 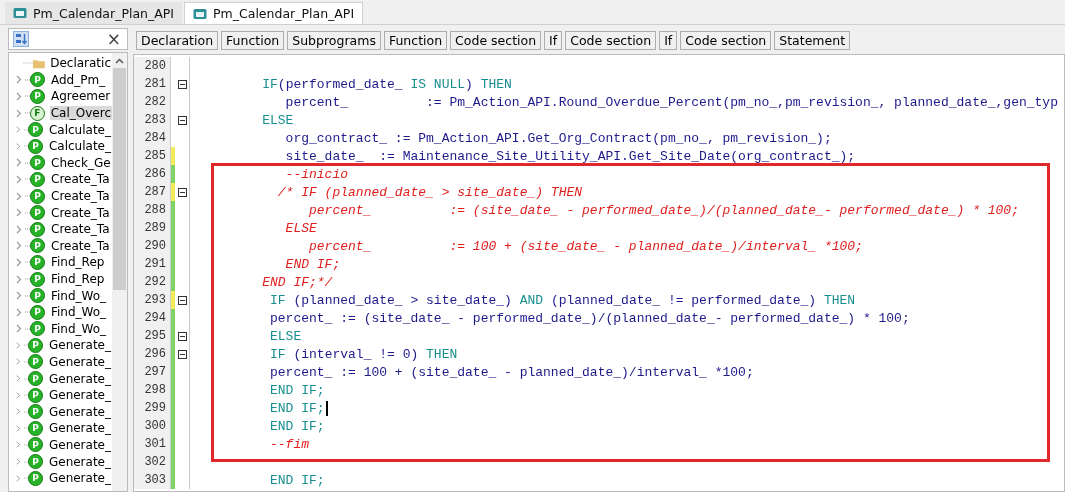 I want to click on code-line: IF(performed_date_ IS NULL) THEN, so click(x=386, y=84).